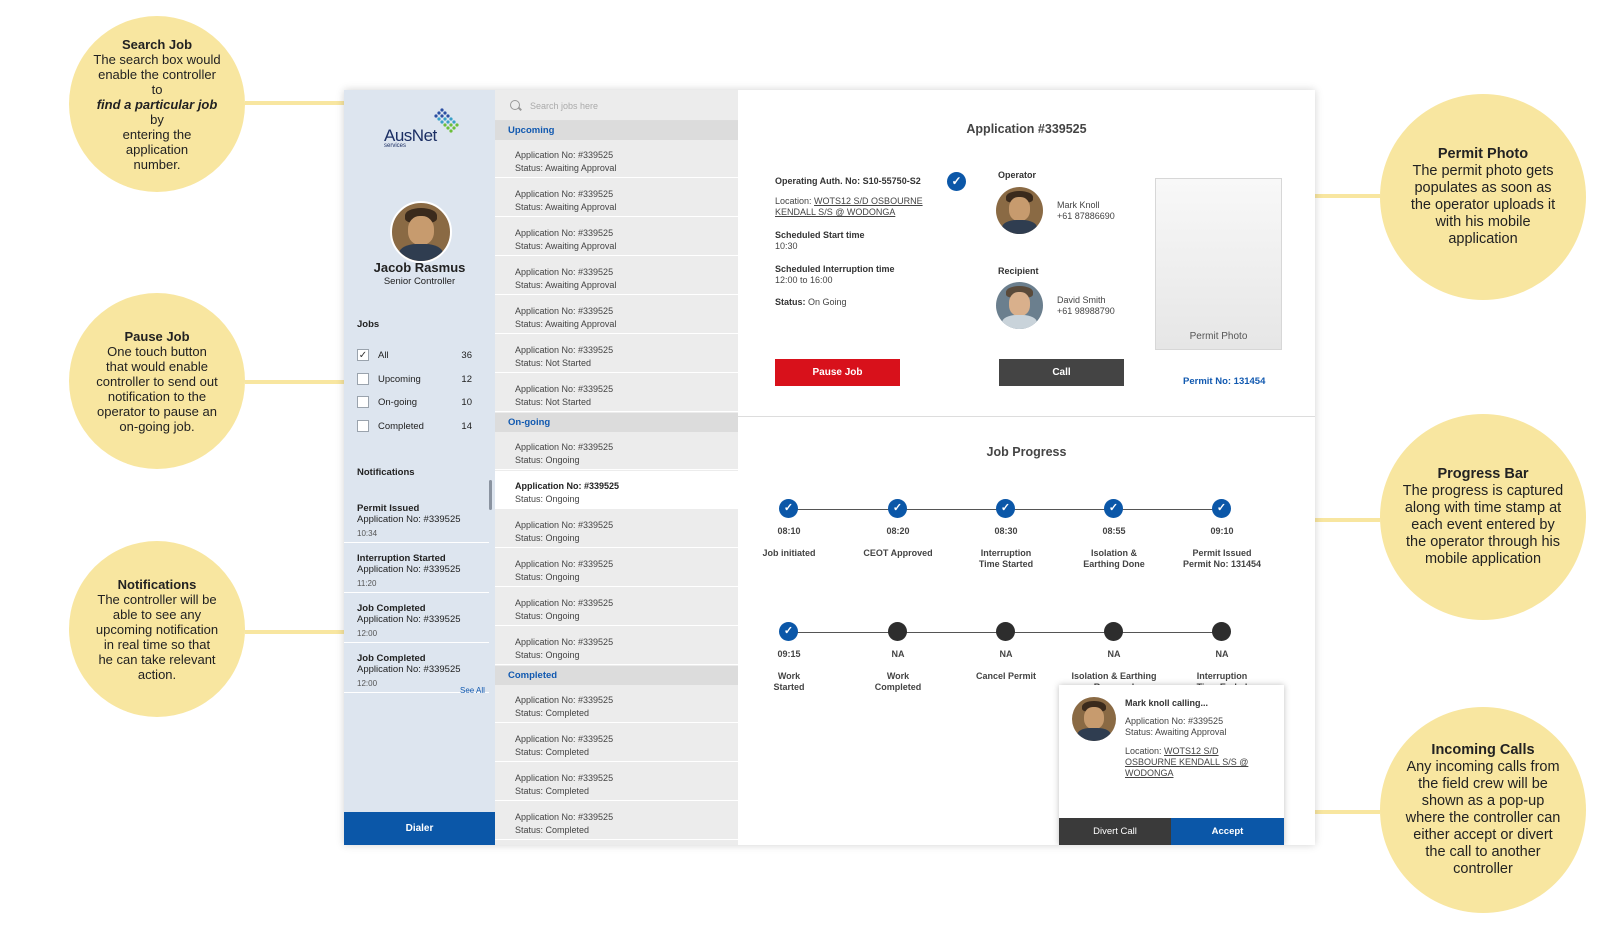 The image size is (1611, 934). I want to click on step-time: 08:20, so click(898, 531).